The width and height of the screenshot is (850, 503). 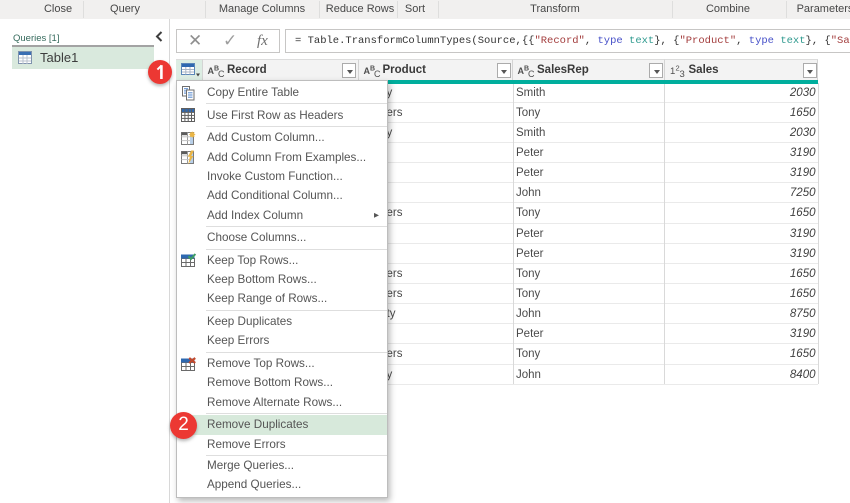 What do you see at coordinates (672, 71) in the screenshot?
I see `svg-text: 1` at bounding box center [672, 71].